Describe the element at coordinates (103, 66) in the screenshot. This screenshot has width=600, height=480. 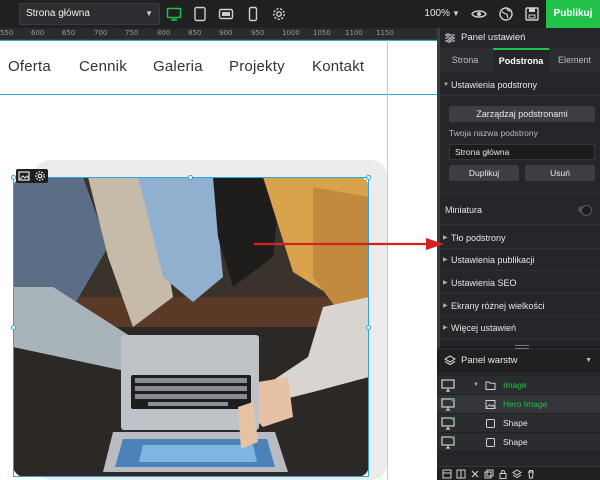
I see `nav-item-cennik: Cennik` at that location.